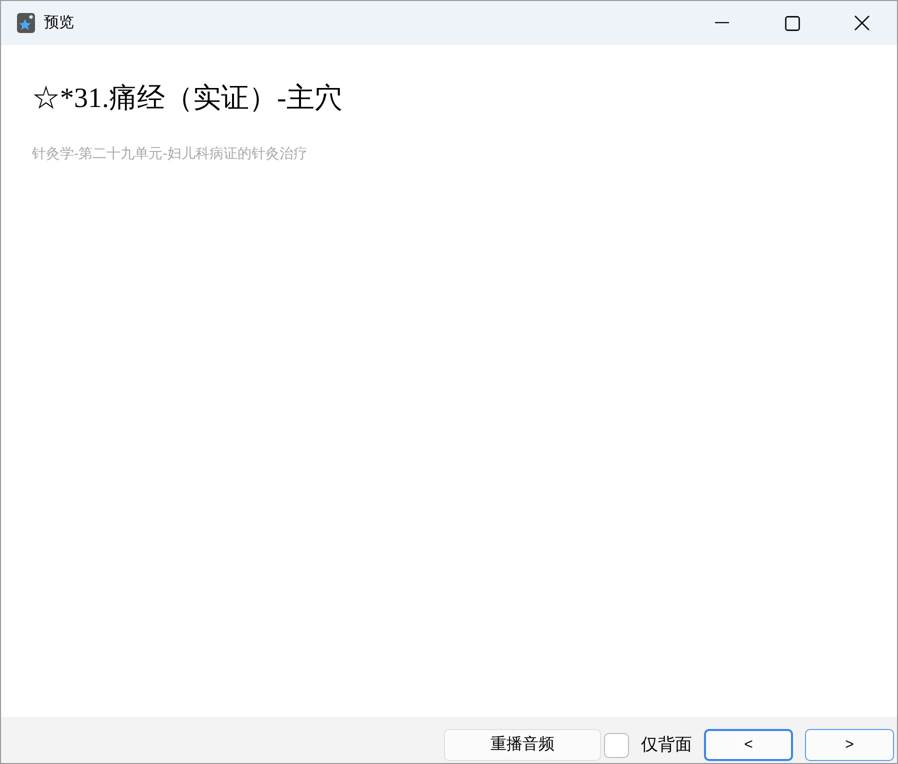 The width and height of the screenshot is (898, 764). What do you see at coordinates (170, 153) in the screenshot?
I see `card-subtitle: 针灸学-第二十九单元-妇儿科病证的针灸治疗` at bounding box center [170, 153].